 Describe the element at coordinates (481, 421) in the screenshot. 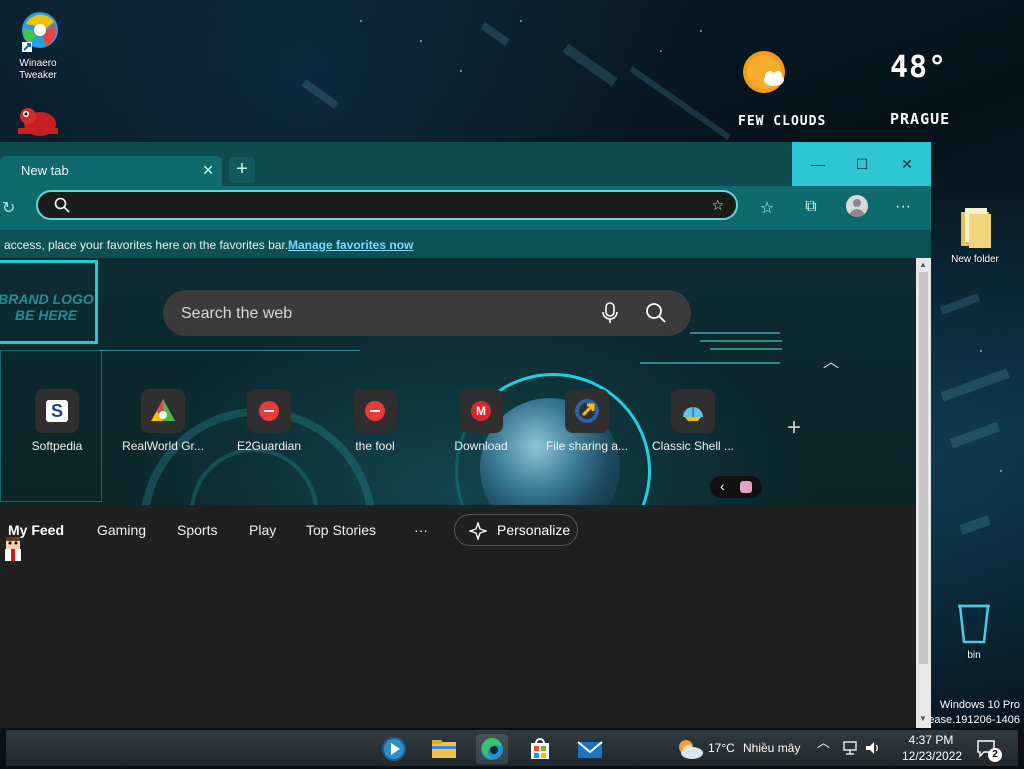

I see `quick-link-download: M Download` at that location.